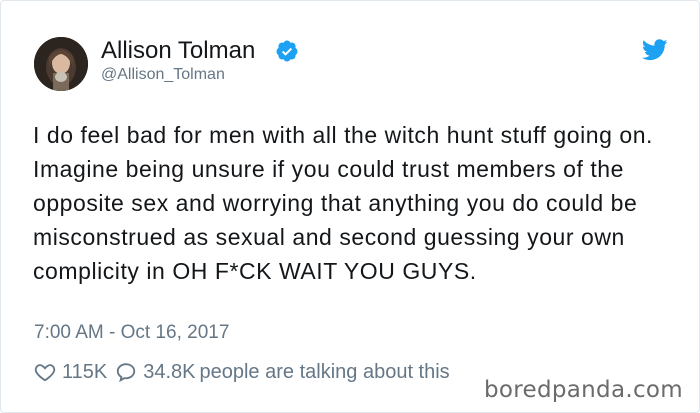 This screenshot has width=700, height=413. What do you see at coordinates (131, 333) in the screenshot?
I see `tweet-timestamp: 7:00 AM - Oct 16, 2017` at bounding box center [131, 333].